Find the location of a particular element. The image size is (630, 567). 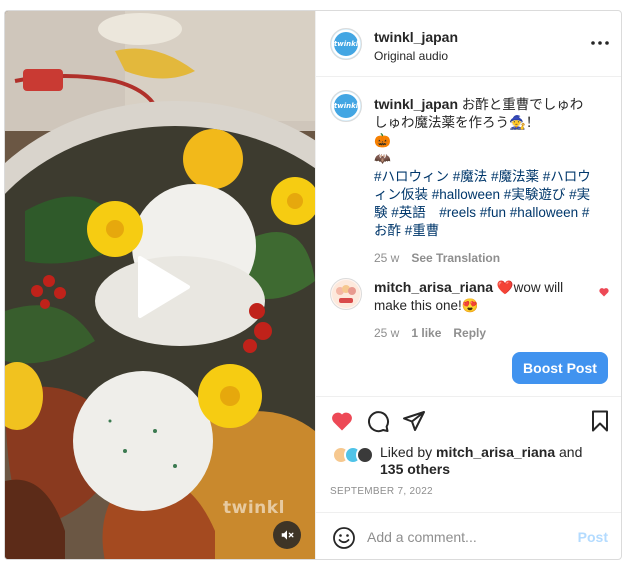

pumpkin-emoji: 🎃 is located at coordinates (382, 140).